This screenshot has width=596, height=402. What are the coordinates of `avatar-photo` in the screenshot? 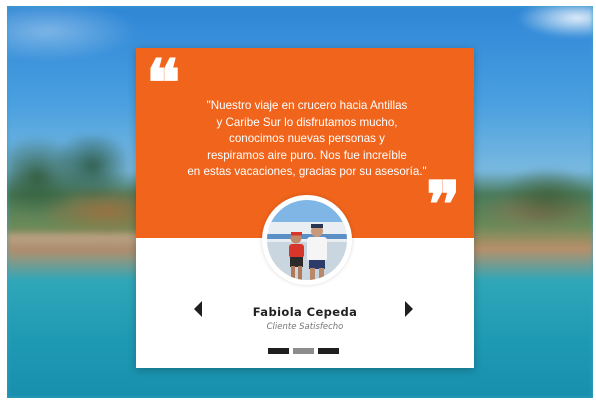 It's located at (307, 240).